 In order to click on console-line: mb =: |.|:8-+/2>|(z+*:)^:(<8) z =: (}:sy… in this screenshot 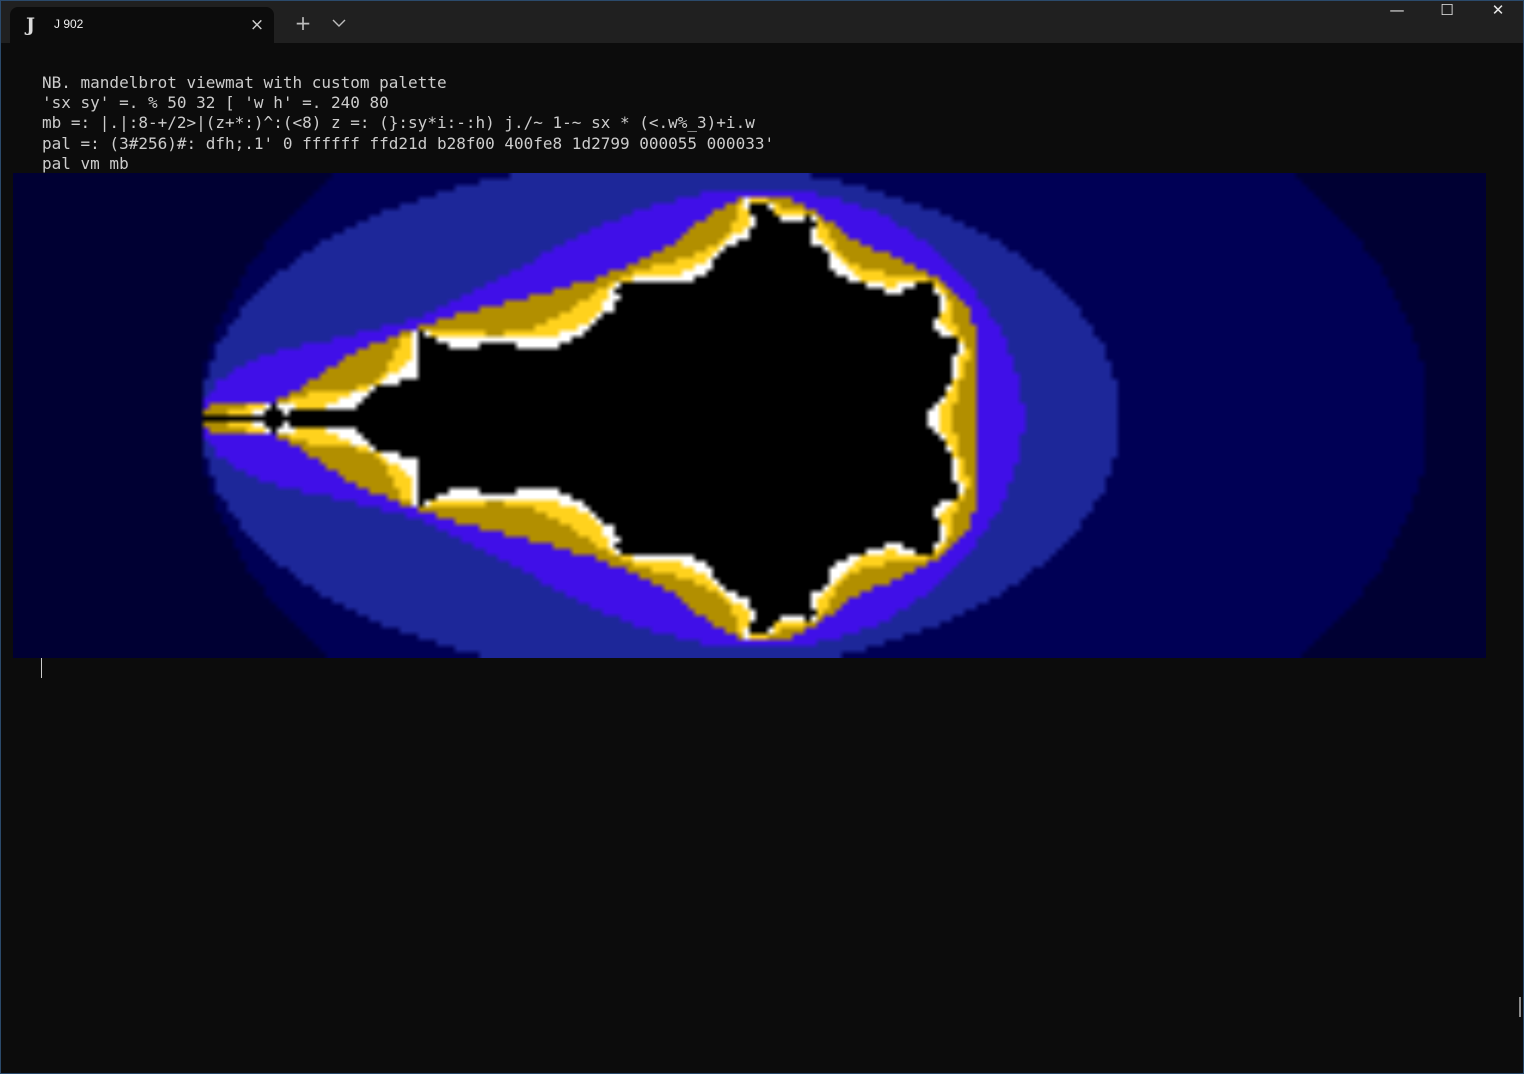, I will do `click(398, 123)`.